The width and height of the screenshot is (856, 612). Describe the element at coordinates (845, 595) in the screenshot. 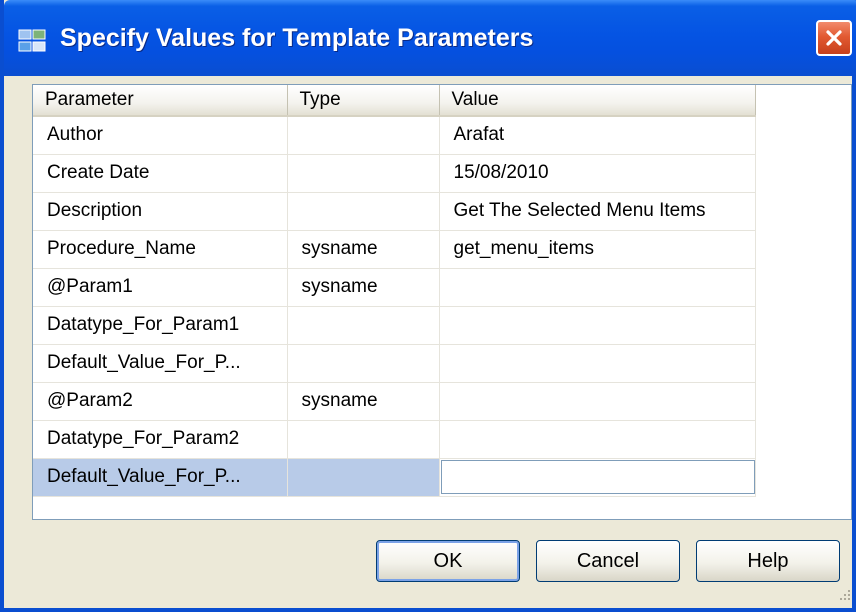

I see `resize-grip-icon` at that location.